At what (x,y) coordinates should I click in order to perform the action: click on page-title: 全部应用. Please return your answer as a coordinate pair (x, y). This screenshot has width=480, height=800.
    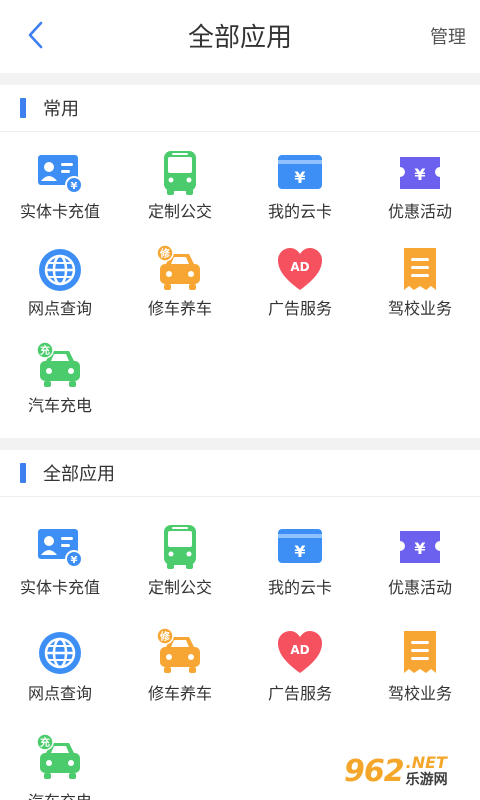
    Looking at the image, I should click on (239, 37).